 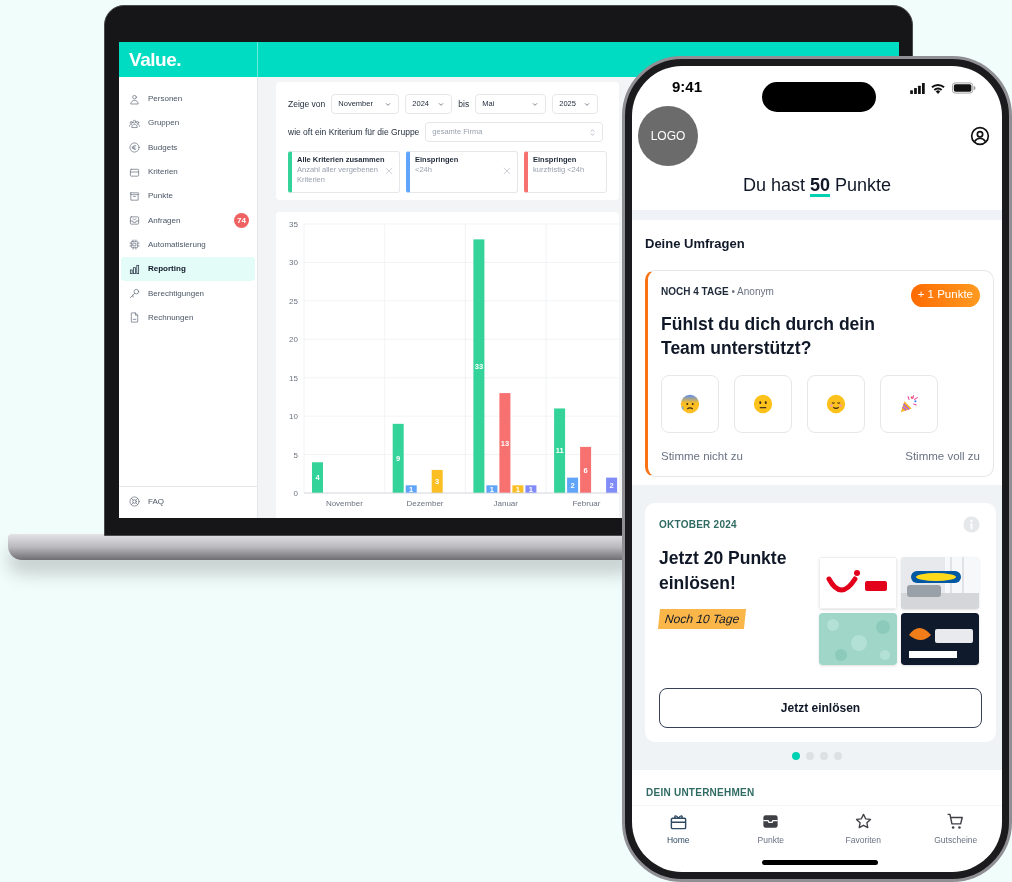 What do you see at coordinates (695, 244) in the screenshot?
I see `section-title: Deine Umfragen` at bounding box center [695, 244].